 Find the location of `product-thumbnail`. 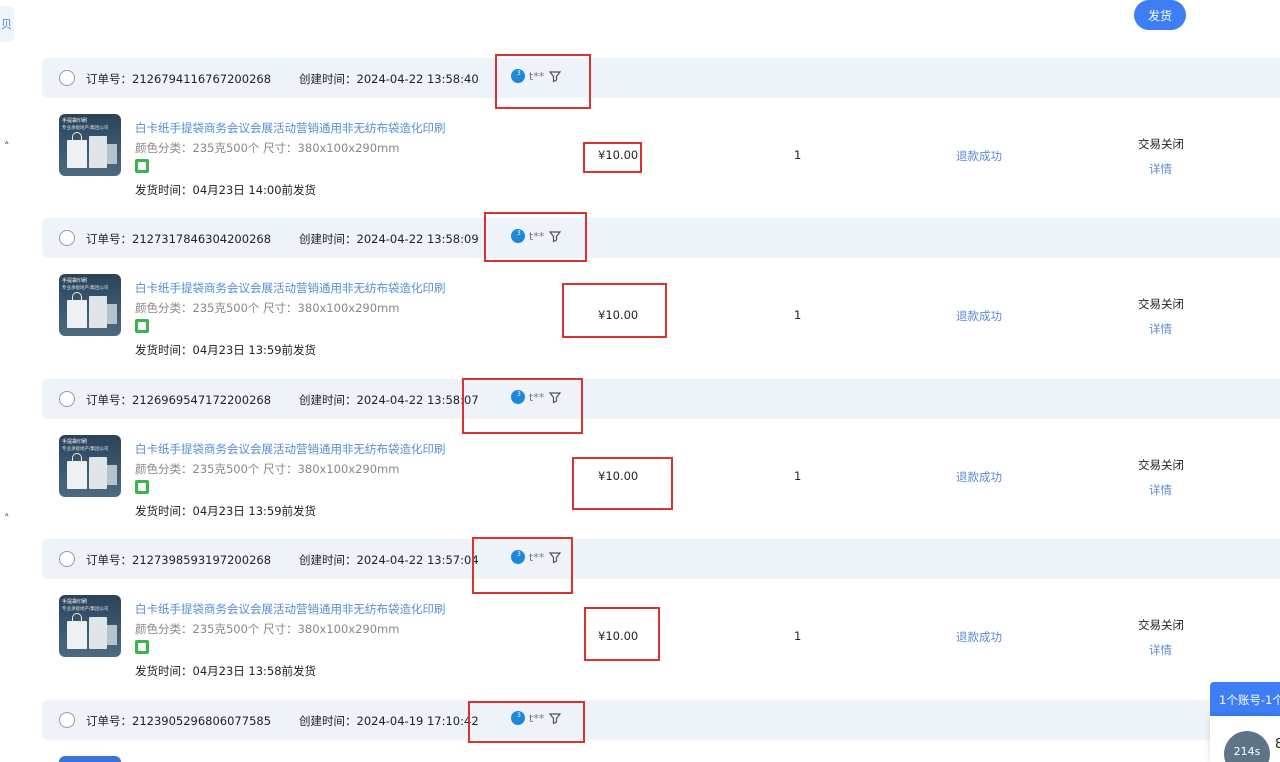

product-thumbnail is located at coordinates (90, 759).